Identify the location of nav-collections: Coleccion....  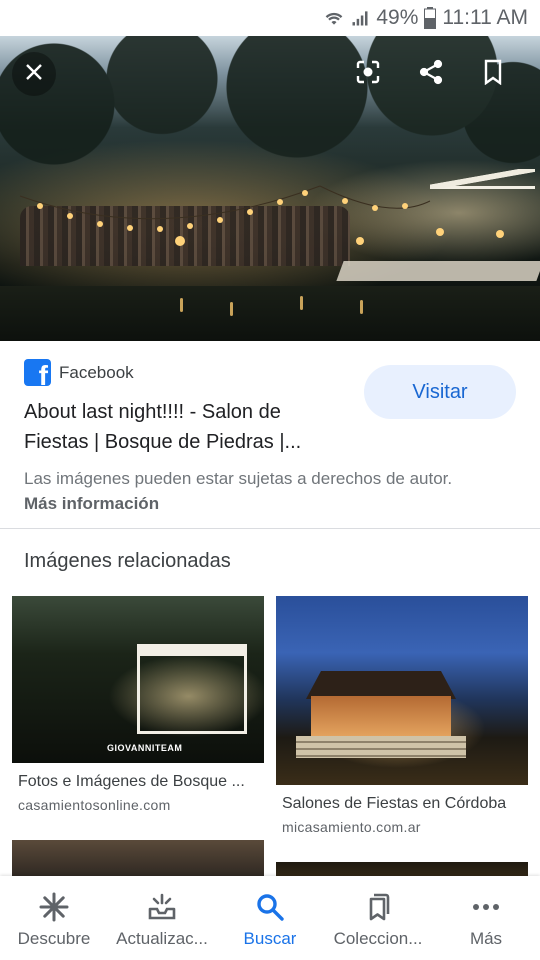
(378, 918).